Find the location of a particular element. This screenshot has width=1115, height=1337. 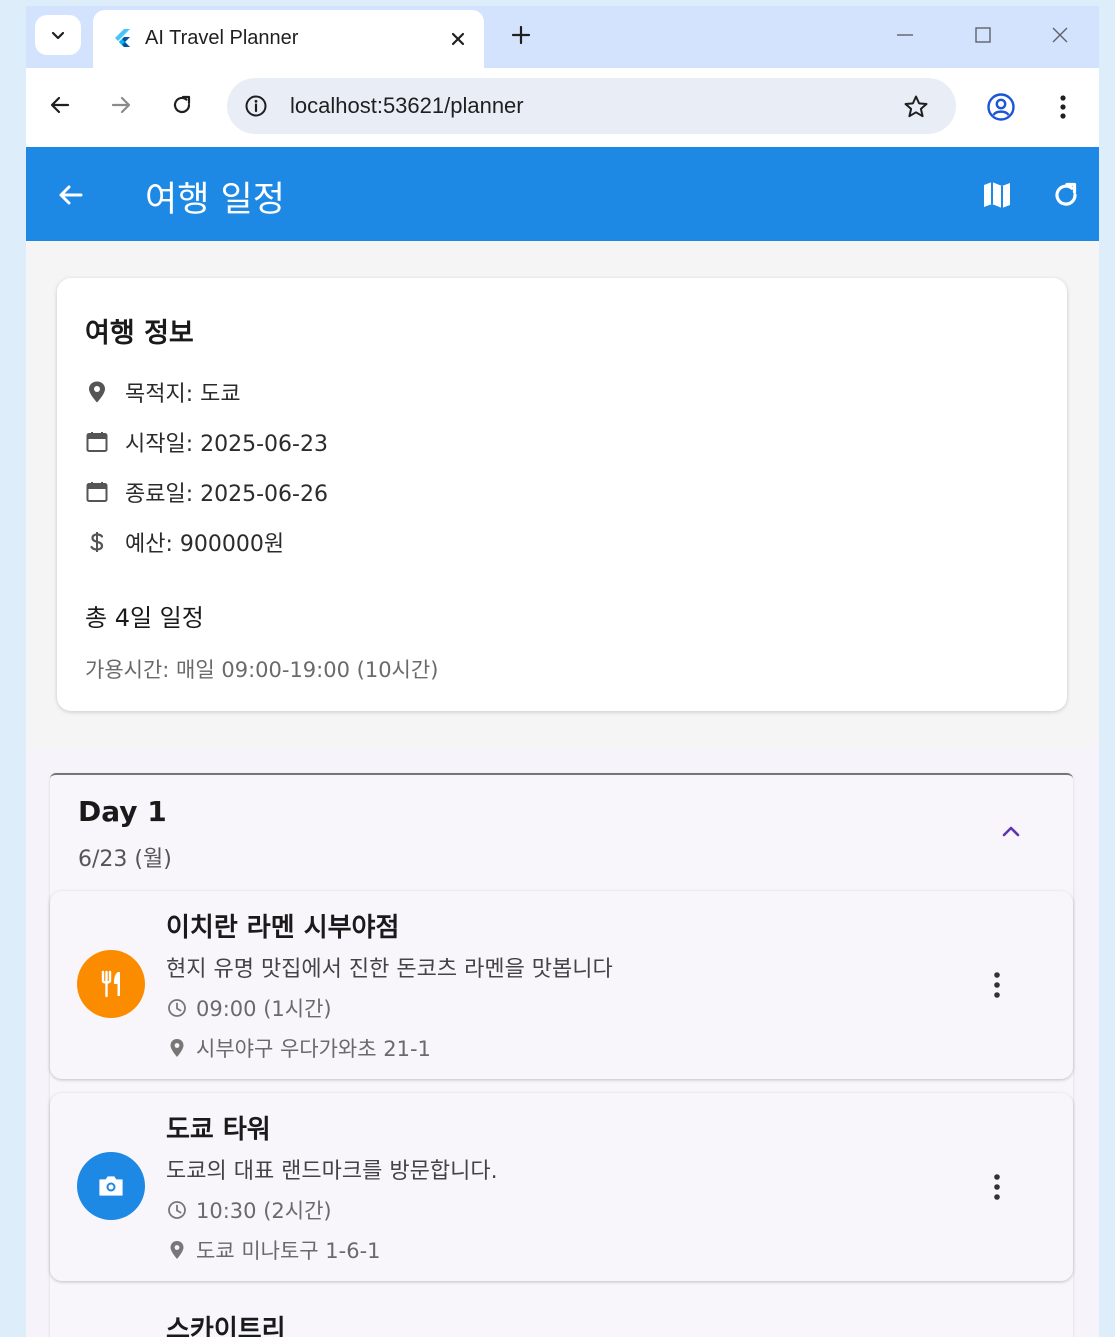

arrow-back-icon is located at coordinates (71, 195).